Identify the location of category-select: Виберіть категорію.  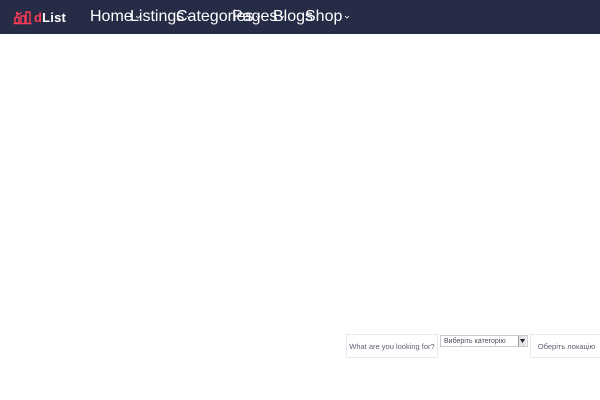
(484, 341).